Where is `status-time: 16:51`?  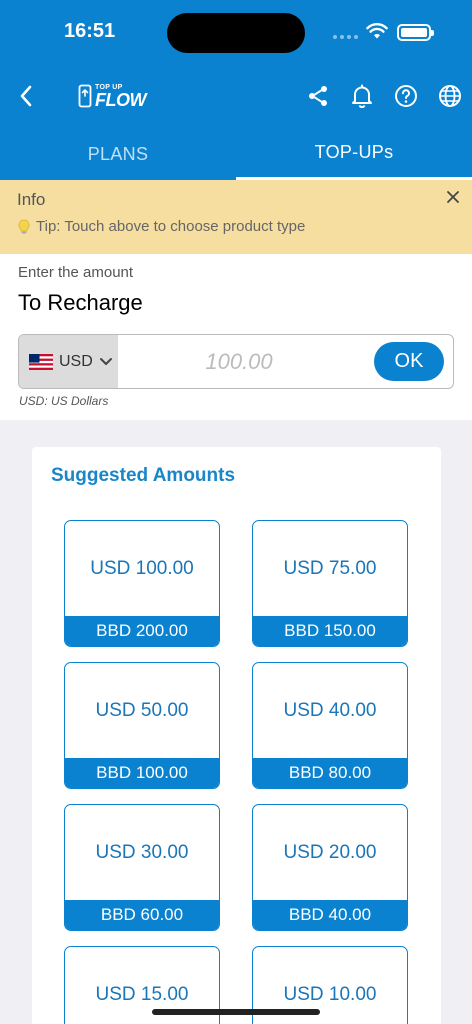
status-time: 16:51 is located at coordinates (90, 31).